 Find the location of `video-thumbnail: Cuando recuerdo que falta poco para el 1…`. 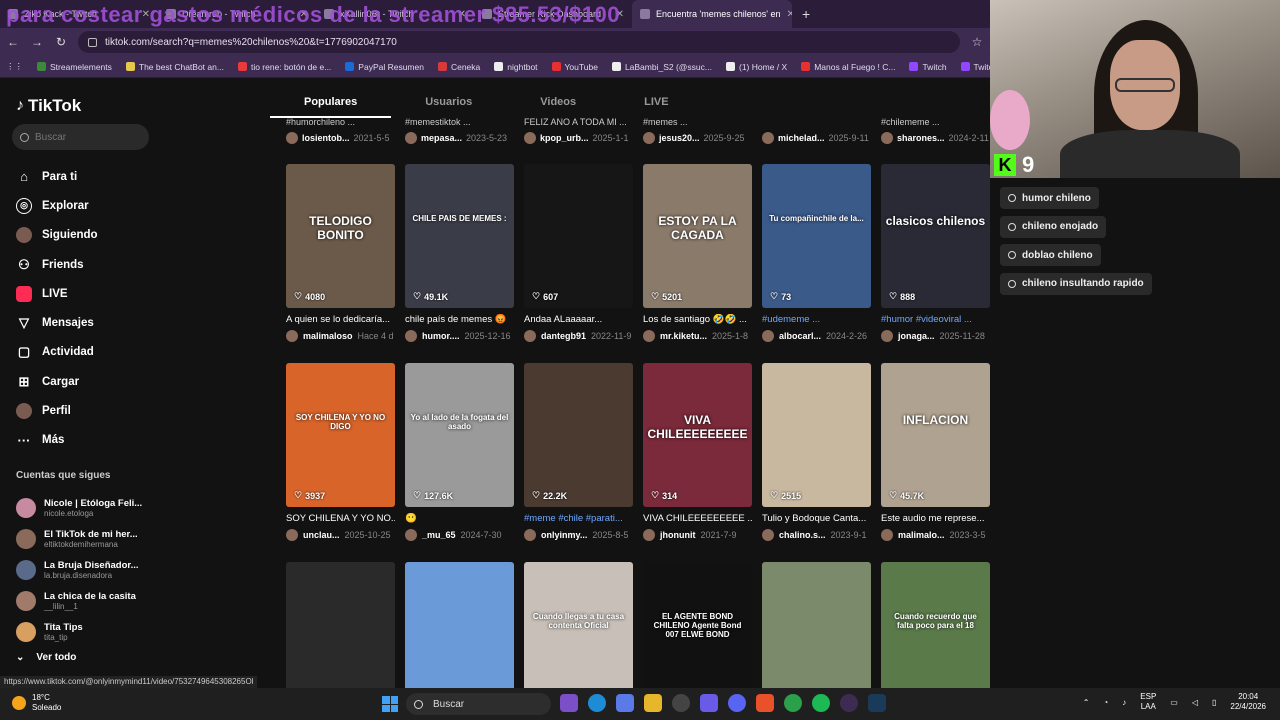

video-thumbnail: Cuando recuerdo que falta poco para el 1… is located at coordinates (935, 625).